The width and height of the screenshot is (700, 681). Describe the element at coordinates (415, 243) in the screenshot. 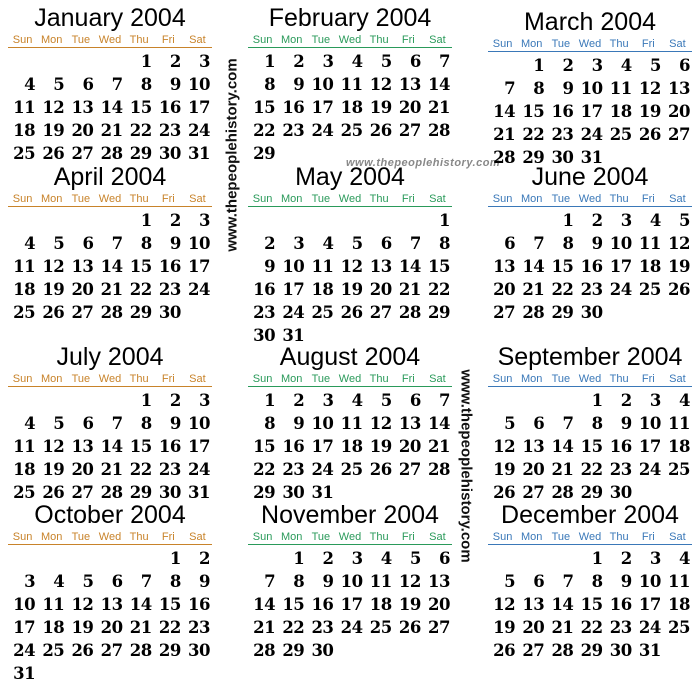

I see `day-cell: 7` at that location.